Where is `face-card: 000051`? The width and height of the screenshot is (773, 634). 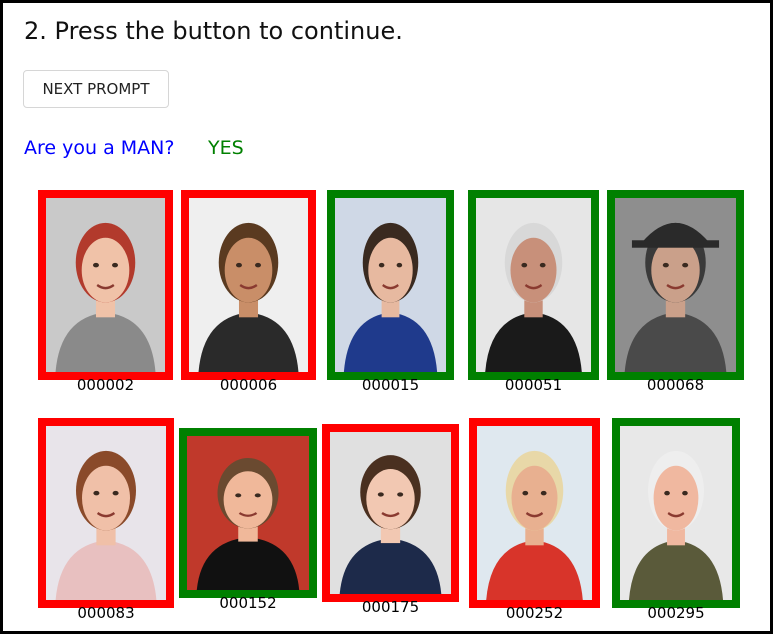 face-card: 000051 is located at coordinates (533, 292).